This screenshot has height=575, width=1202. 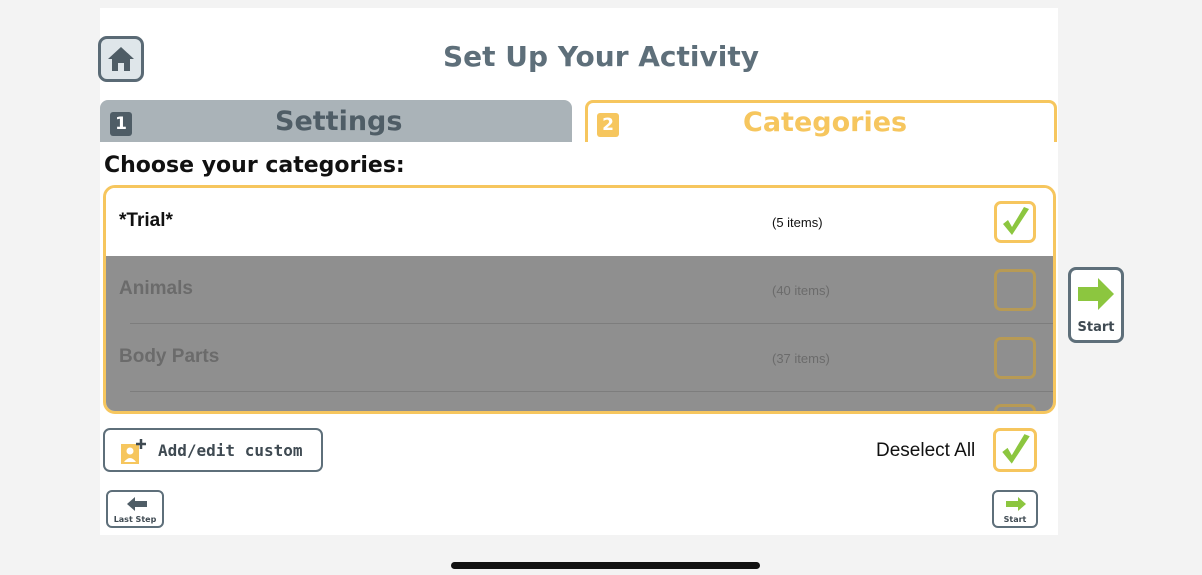 I want to click on home-indicator, so click(x=605, y=565).